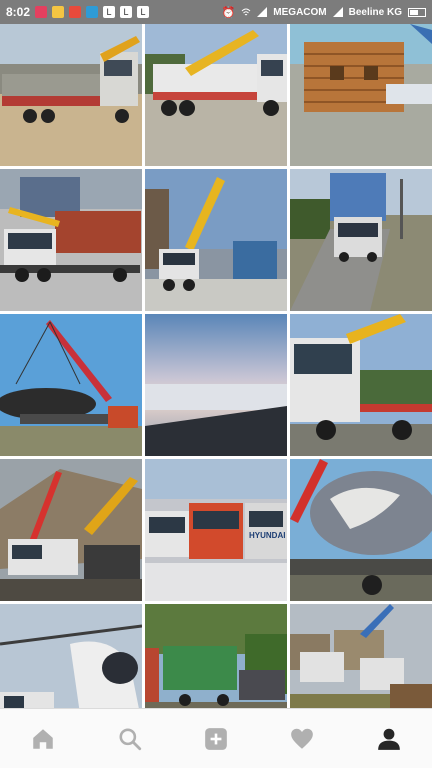 The height and width of the screenshot is (768, 432). What do you see at coordinates (417, 12) in the screenshot?
I see `battery-icon` at bounding box center [417, 12].